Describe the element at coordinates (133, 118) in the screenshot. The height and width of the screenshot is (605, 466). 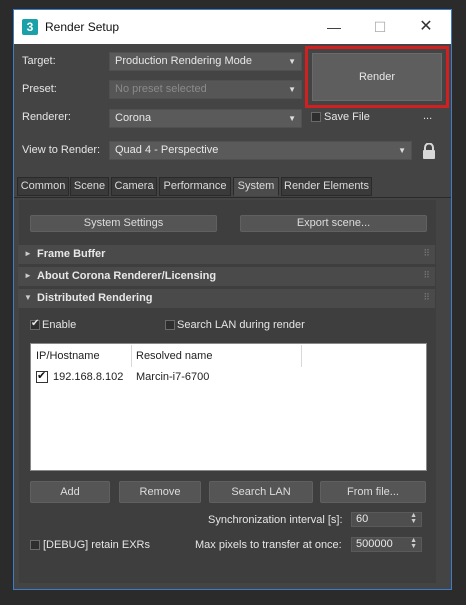
I see `renderer-value: Corona` at that location.